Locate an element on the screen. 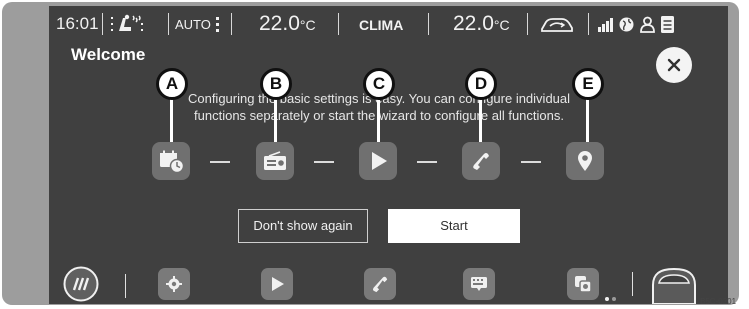 This screenshot has width=749, height=309. step-phone is located at coordinates (481, 161).